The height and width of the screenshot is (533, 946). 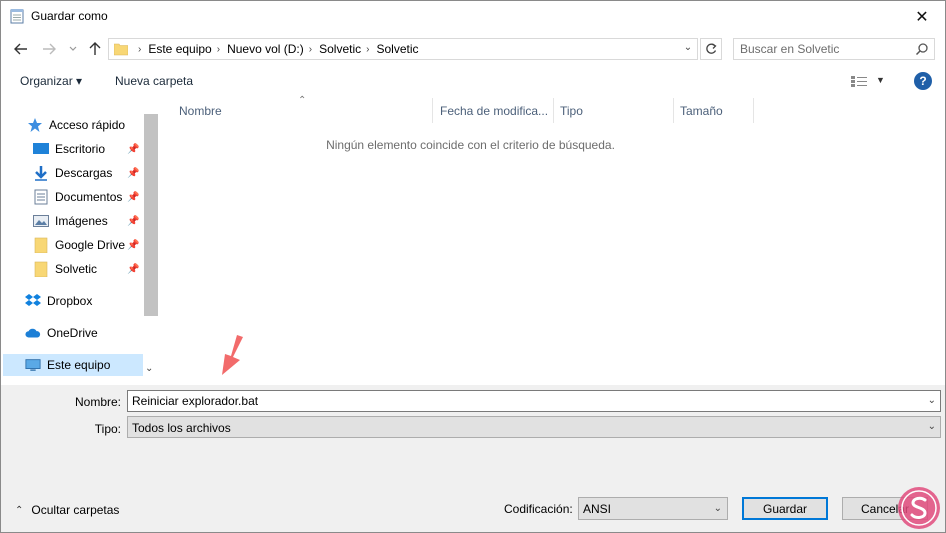 I want to click on refresh-button, so click(x=711, y=49).